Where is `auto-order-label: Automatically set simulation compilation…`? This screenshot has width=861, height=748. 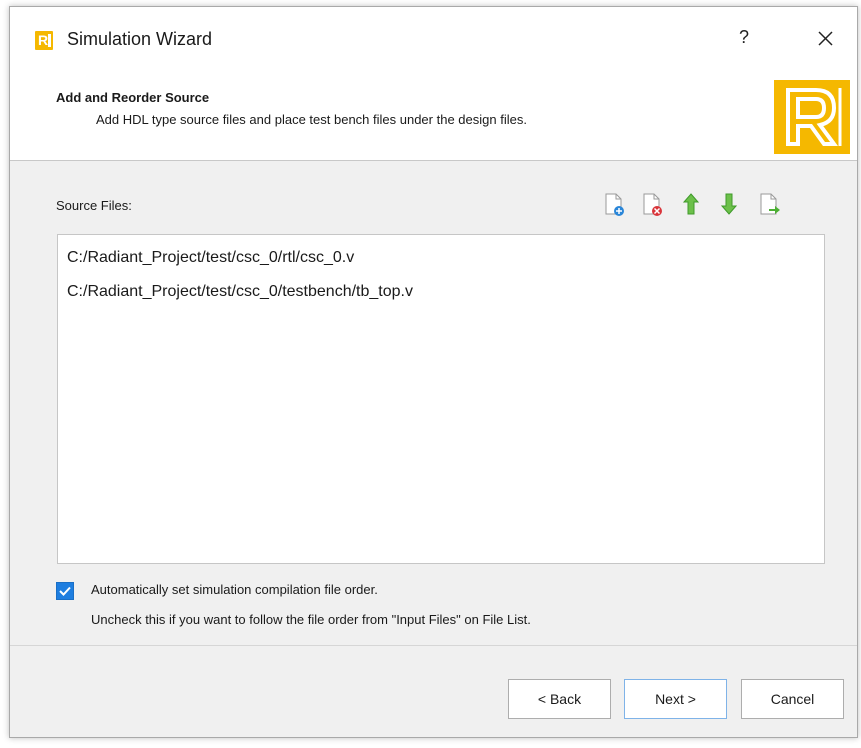
auto-order-label: Automatically set simulation compilation… is located at coordinates (234, 589).